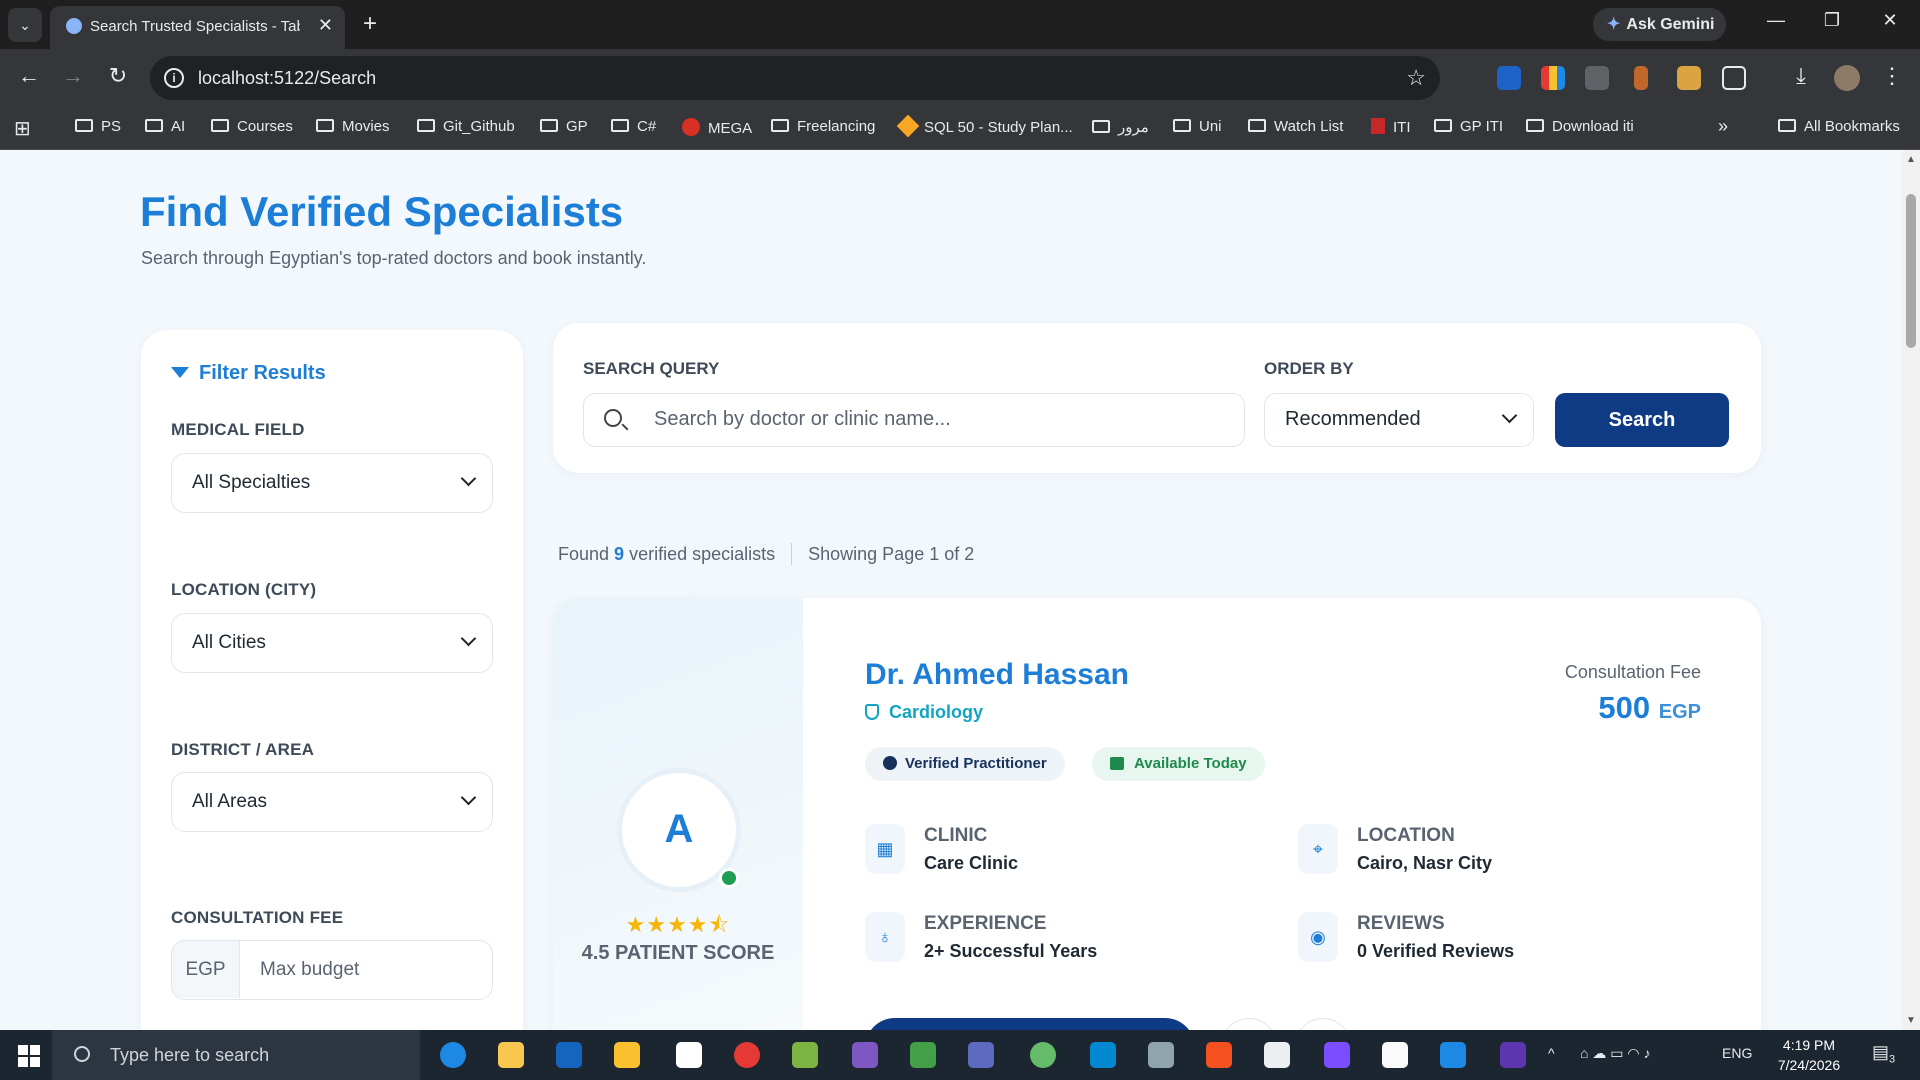  I want to click on max-budget-input, so click(362, 969).